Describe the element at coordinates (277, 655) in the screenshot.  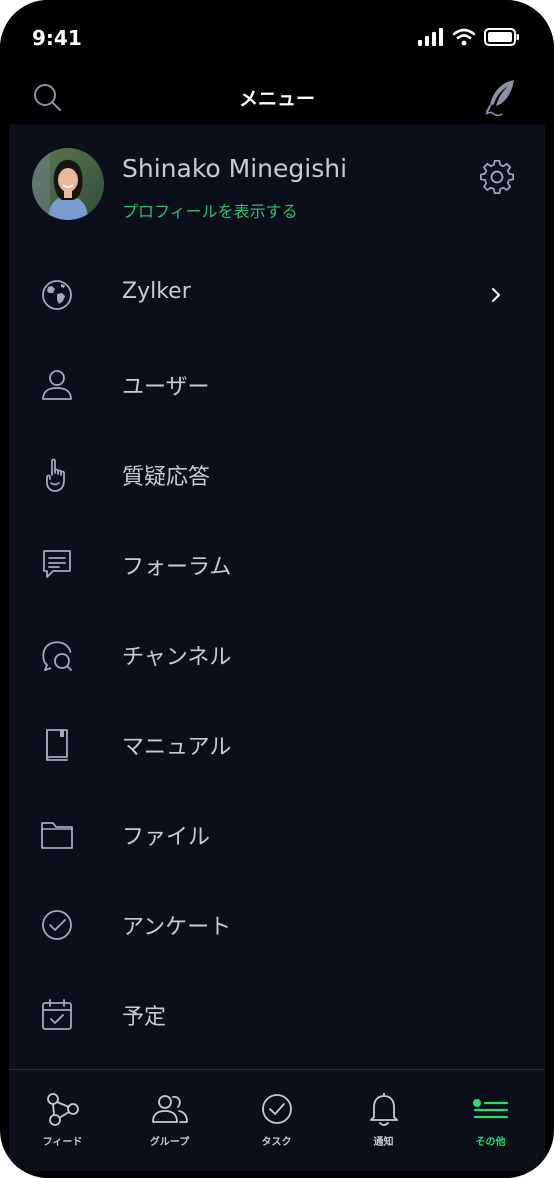
I see `menu-item-channel: チャンネル` at that location.